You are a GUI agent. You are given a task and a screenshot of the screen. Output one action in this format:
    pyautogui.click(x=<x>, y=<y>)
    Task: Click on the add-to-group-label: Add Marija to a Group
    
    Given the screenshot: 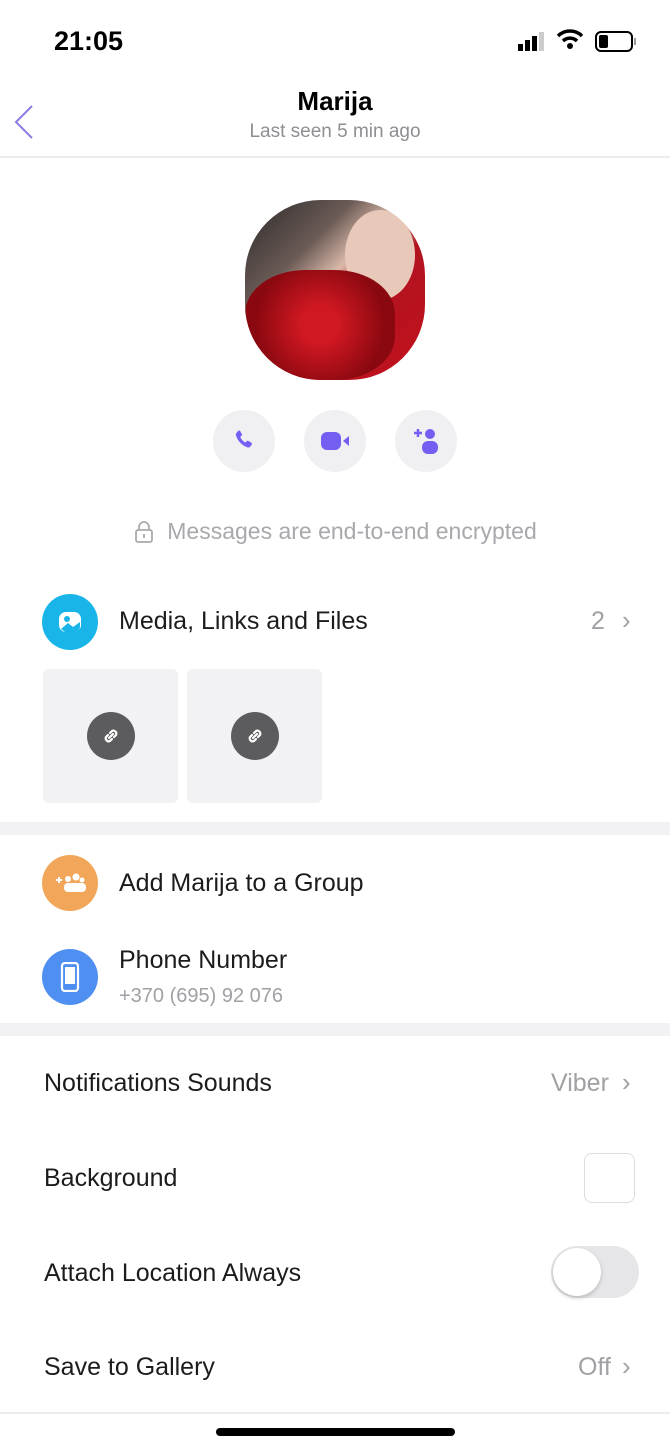 What is the action you would take?
    pyautogui.click(x=241, y=883)
    